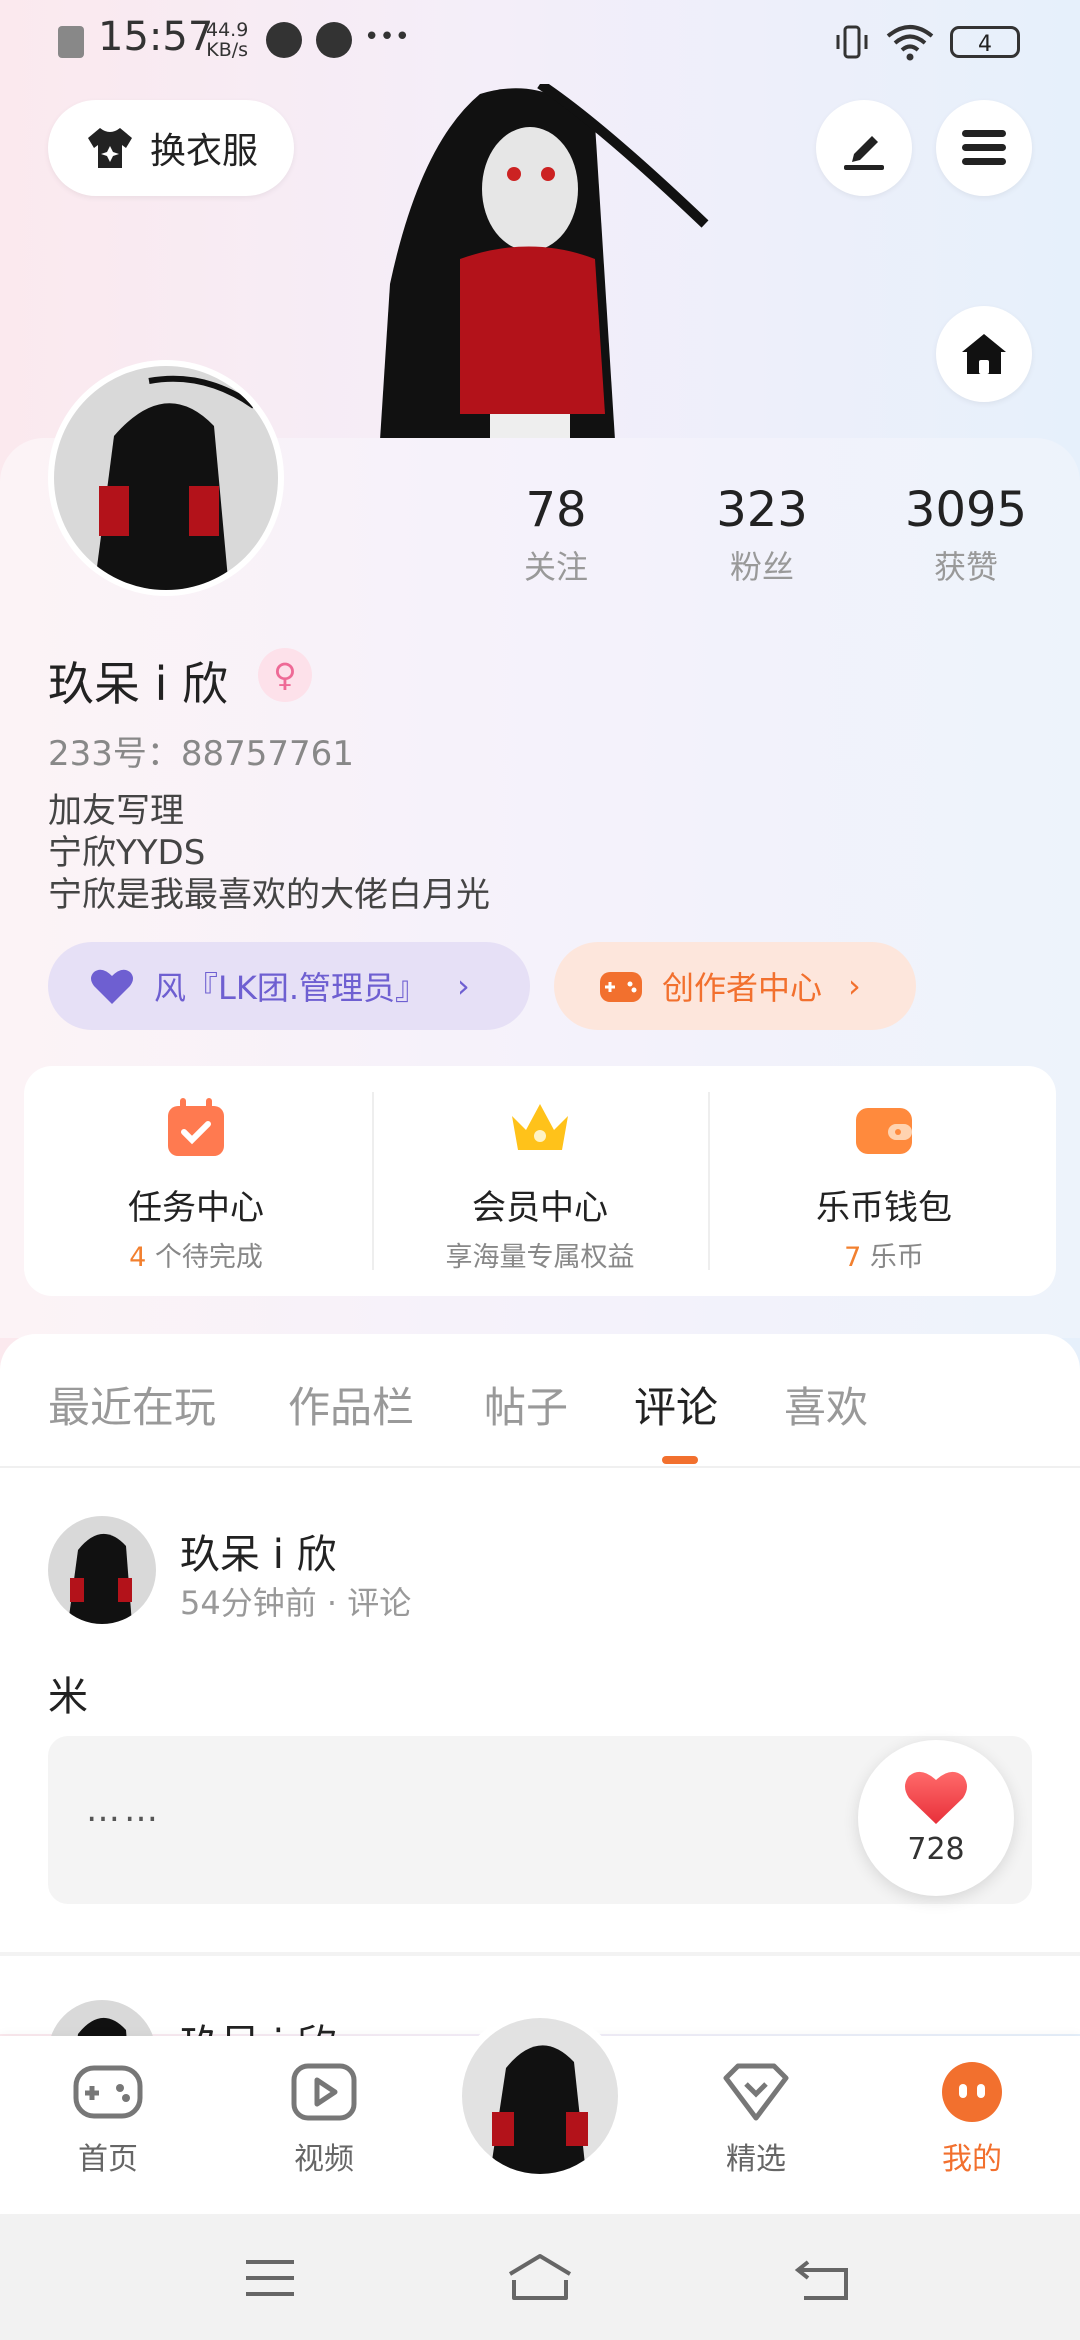 The height and width of the screenshot is (2340, 1080). Describe the element at coordinates (540, 42) in the screenshot. I see `status-bar: 15:57 44.9 KB/s ••• 4` at that location.